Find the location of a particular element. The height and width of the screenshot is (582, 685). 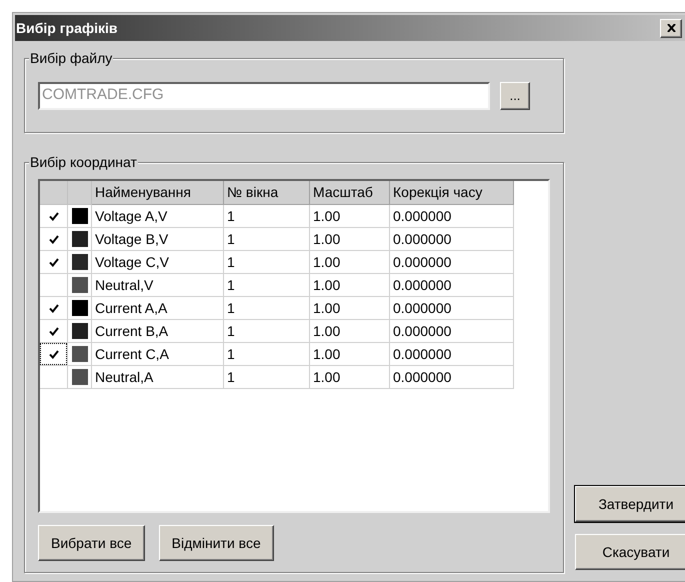

column-header: Корекція часу is located at coordinates (452, 193).